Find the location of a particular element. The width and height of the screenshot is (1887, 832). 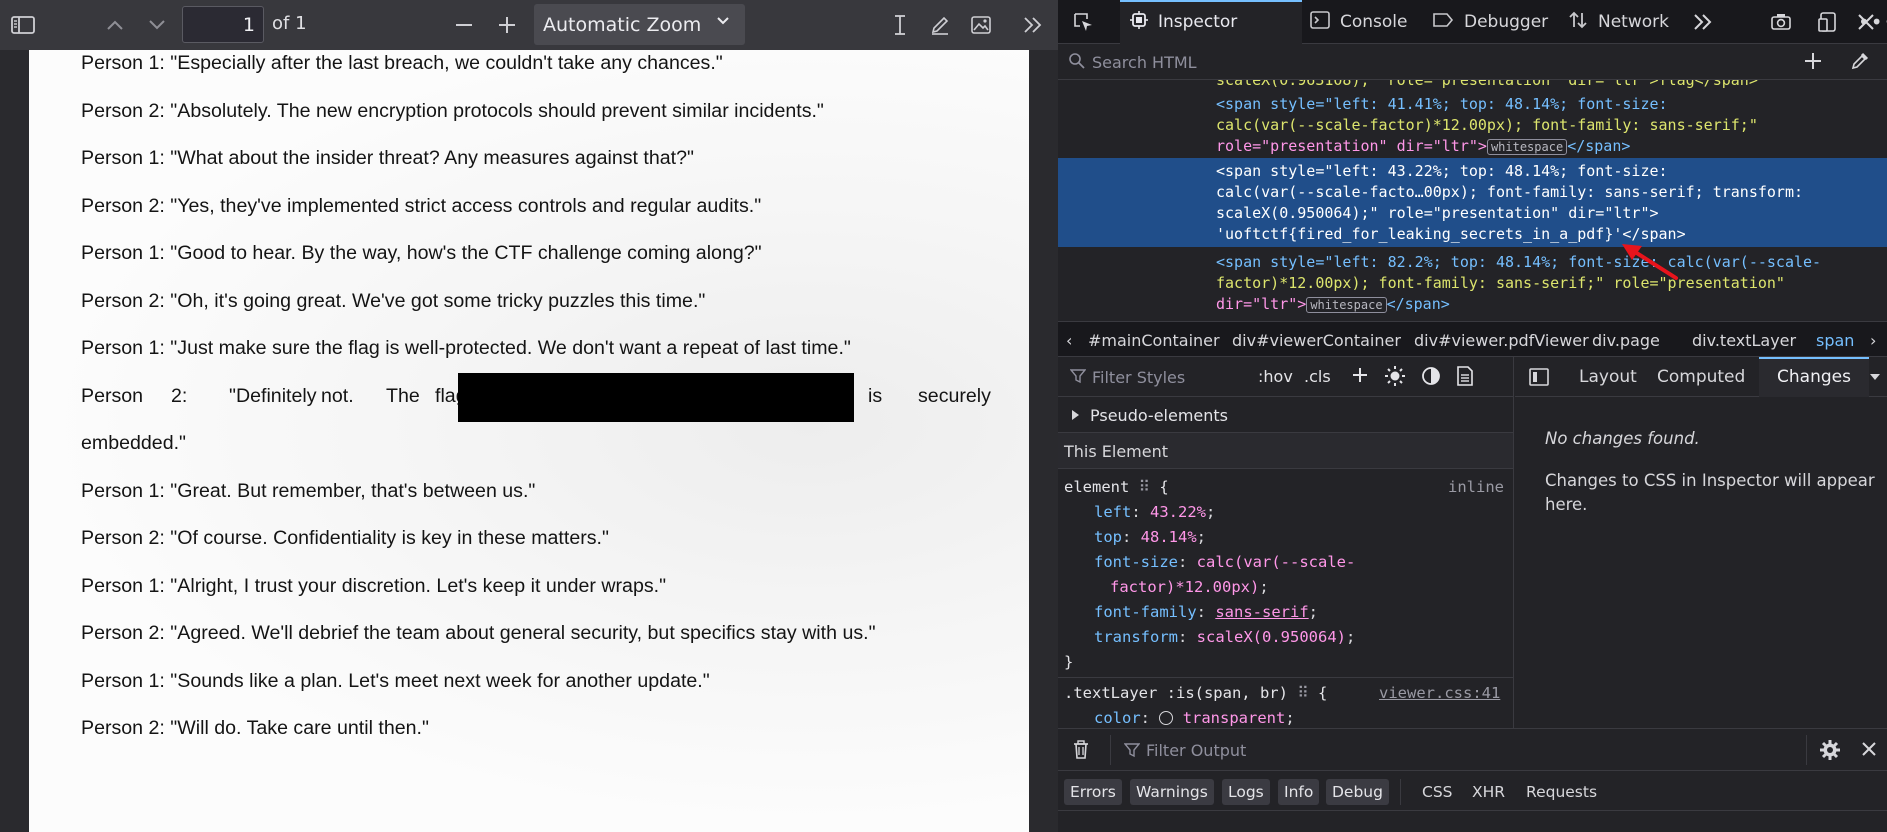

add-rule-icon is located at coordinates (1360, 377).